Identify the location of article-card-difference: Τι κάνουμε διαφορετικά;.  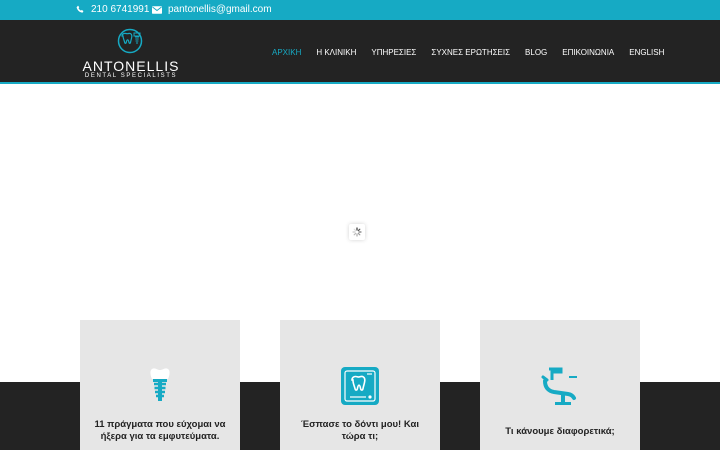
(560, 385).